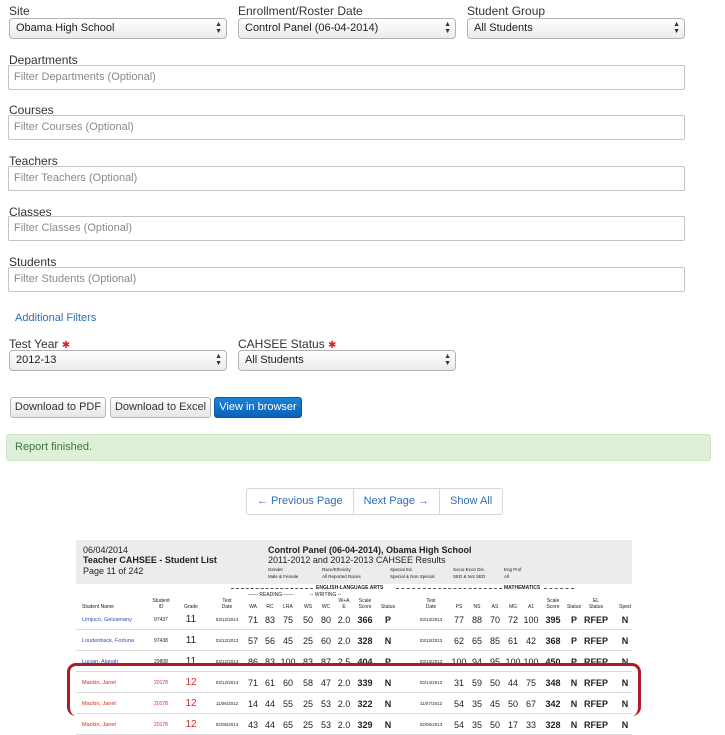 Image resolution: width=725 pixels, height=735 pixels. What do you see at coordinates (396, 501) in the screenshot?
I see `next-page-button: Next Page →` at bounding box center [396, 501].